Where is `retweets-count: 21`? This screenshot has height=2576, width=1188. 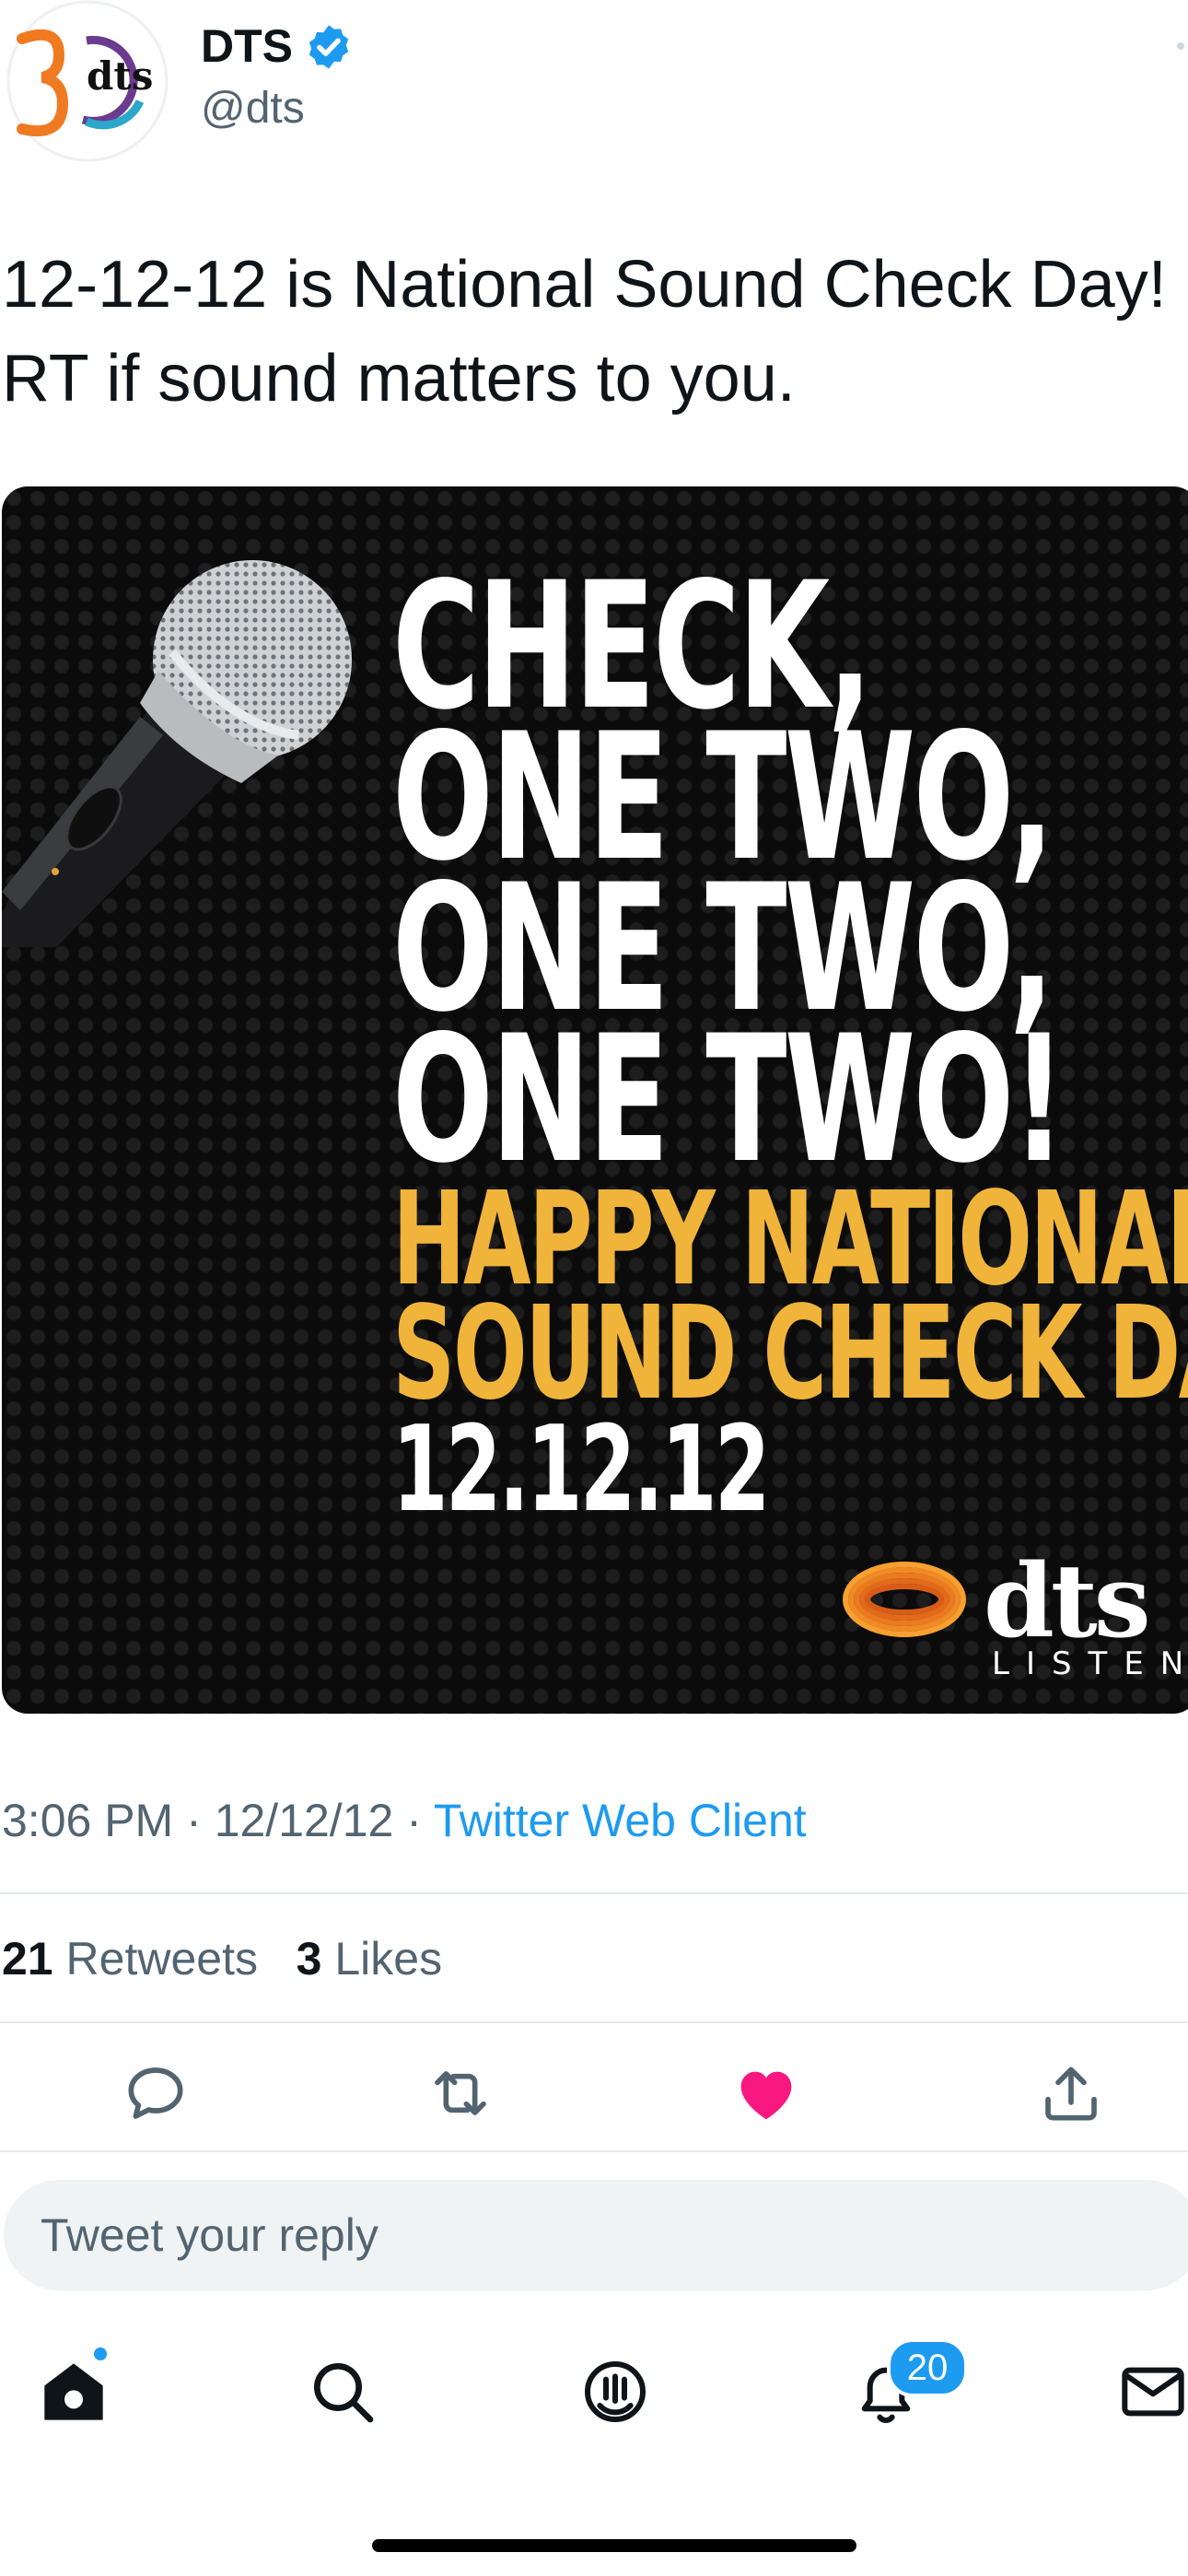
retweets-count: 21 is located at coordinates (27, 1959).